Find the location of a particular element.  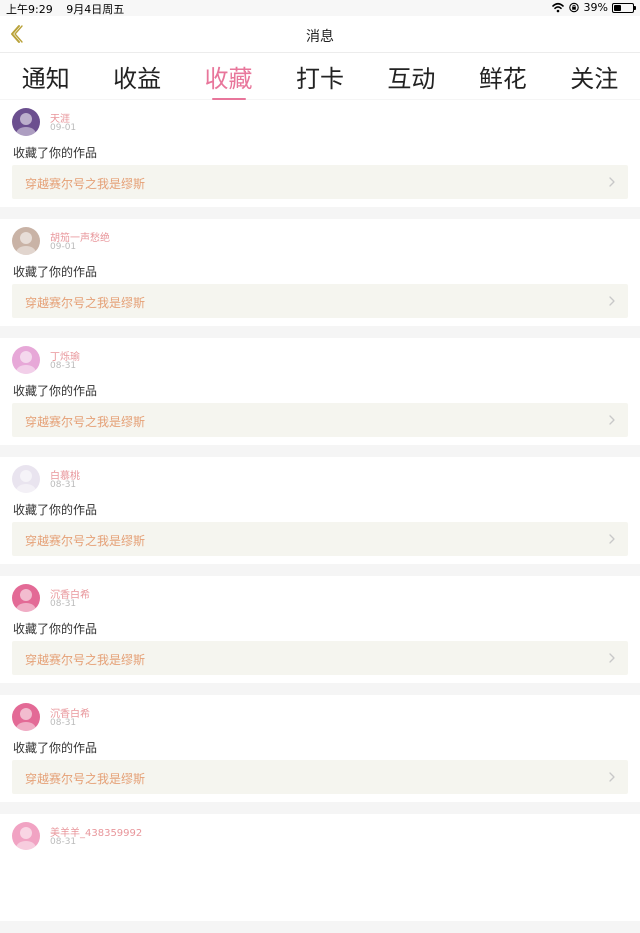

battery-tip is located at coordinates (635, 7).